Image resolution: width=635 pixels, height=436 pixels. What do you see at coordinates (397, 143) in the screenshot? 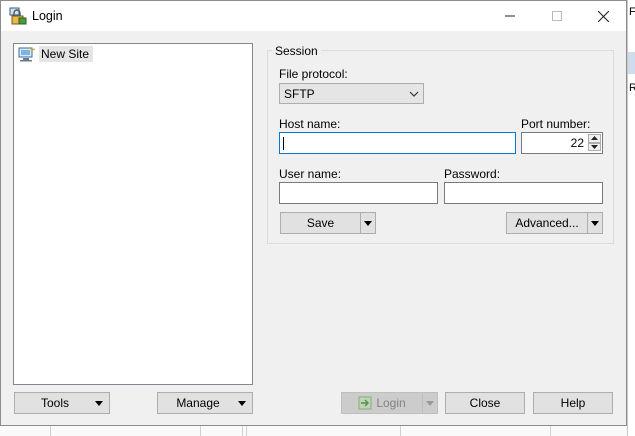
I see `host-name-input` at bounding box center [397, 143].